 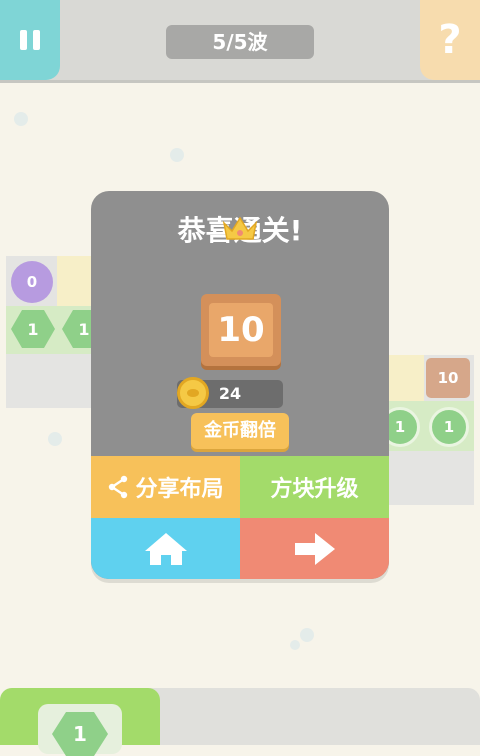 What do you see at coordinates (240, 228) in the screenshot?
I see `crown-icon` at bounding box center [240, 228].